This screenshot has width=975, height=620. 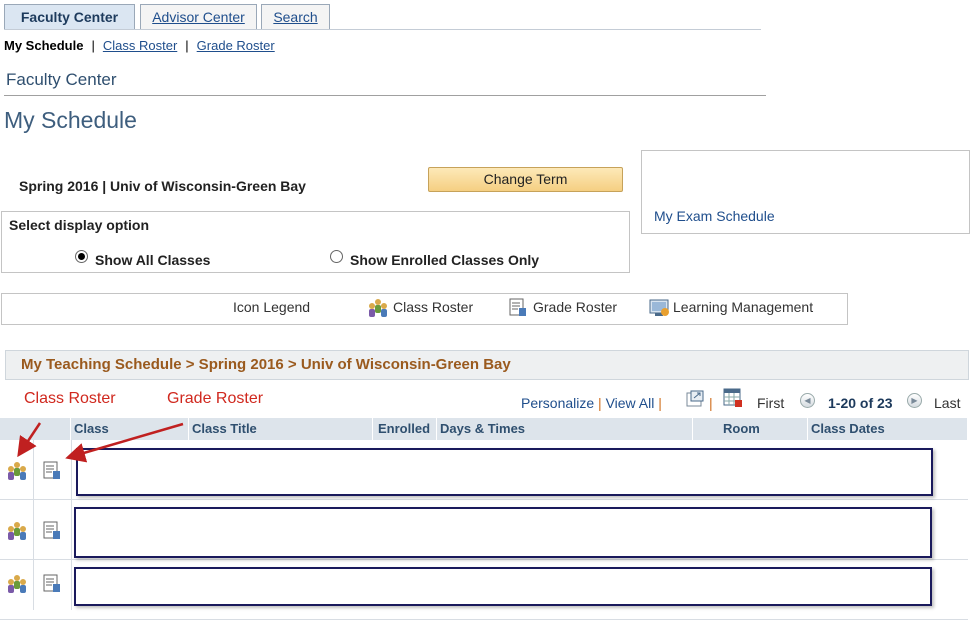 What do you see at coordinates (336, 256) in the screenshot?
I see `show-enrolled-classes-radio` at bounding box center [336, 256].